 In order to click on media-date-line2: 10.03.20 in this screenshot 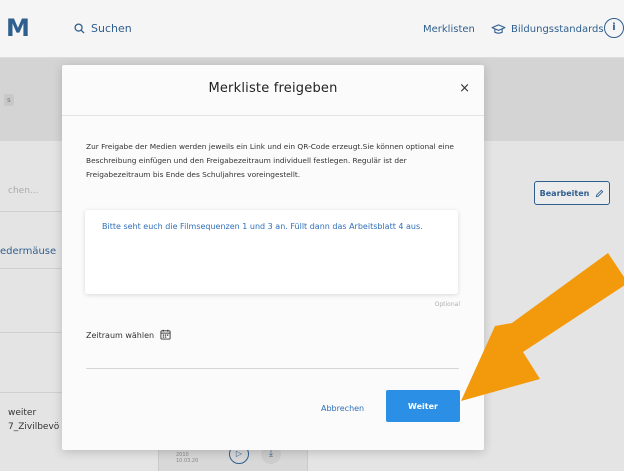, I will do `click(187, 461)`.